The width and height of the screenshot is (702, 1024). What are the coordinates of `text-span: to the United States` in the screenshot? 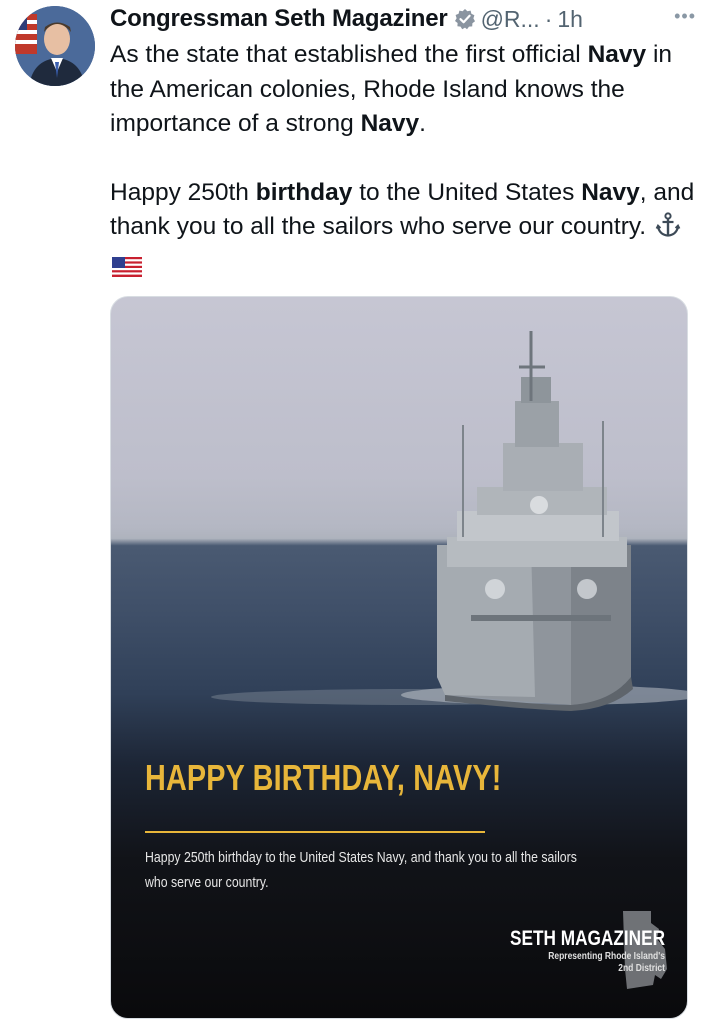 It's located at (467, 192).